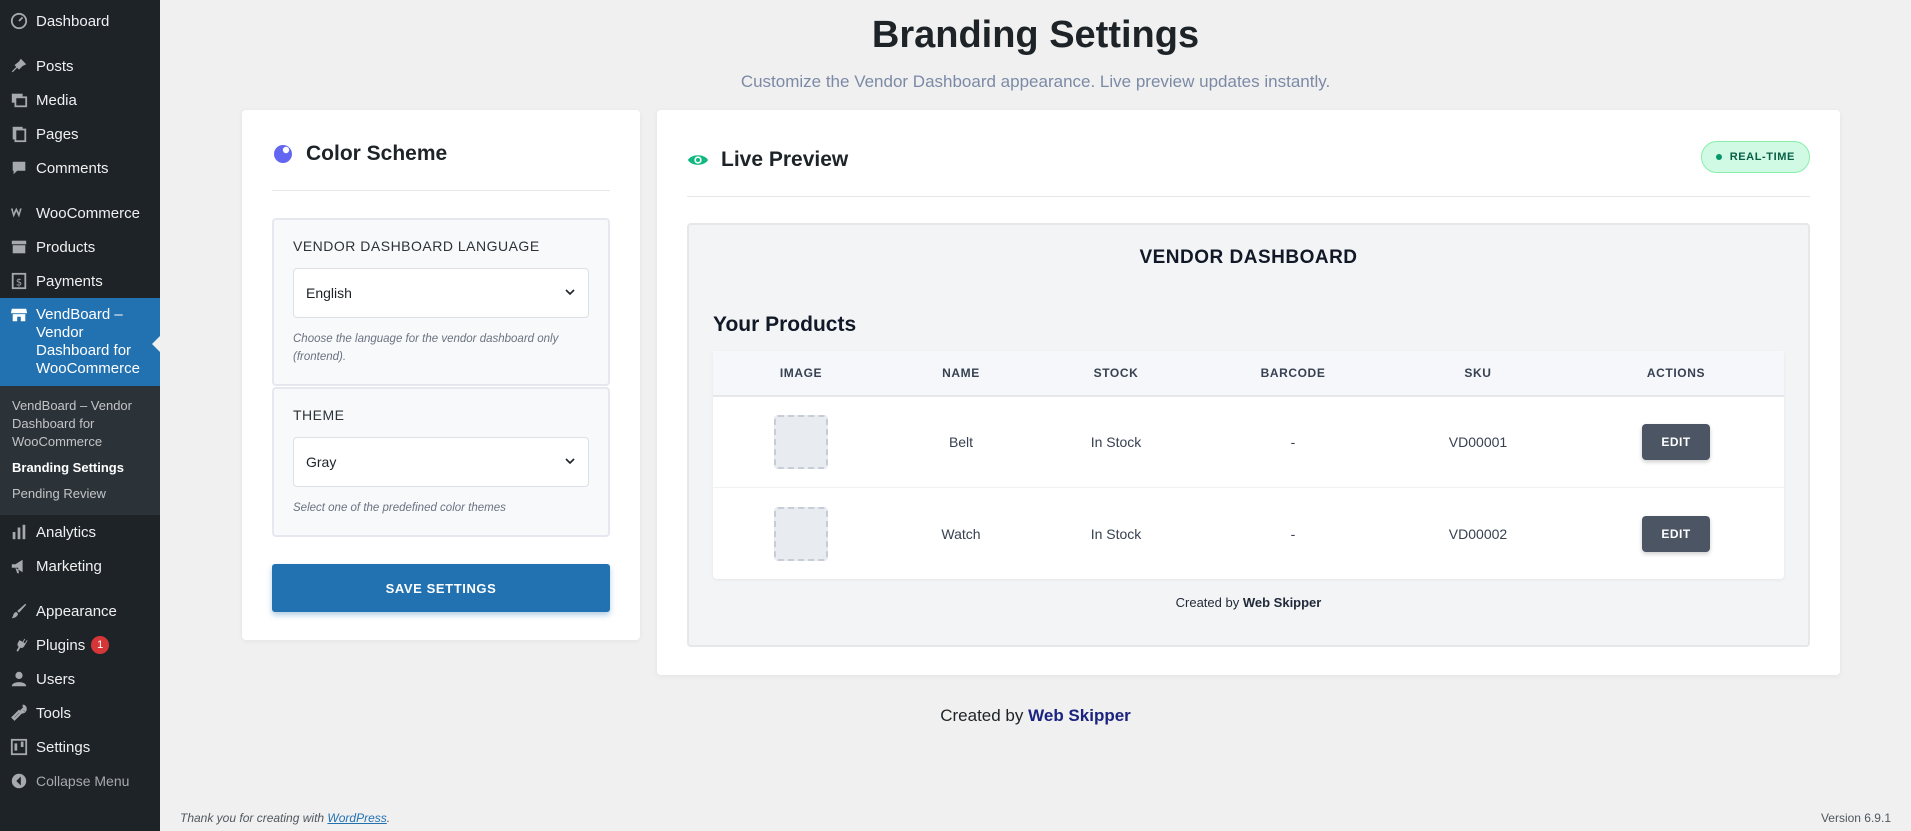 The height and width of the screenshot is (831, 1911). Describe the element at coordinates (285, 818) in the screenshot. I see `wp-footer-text: Thank you for creating with WordPress.` at that location.